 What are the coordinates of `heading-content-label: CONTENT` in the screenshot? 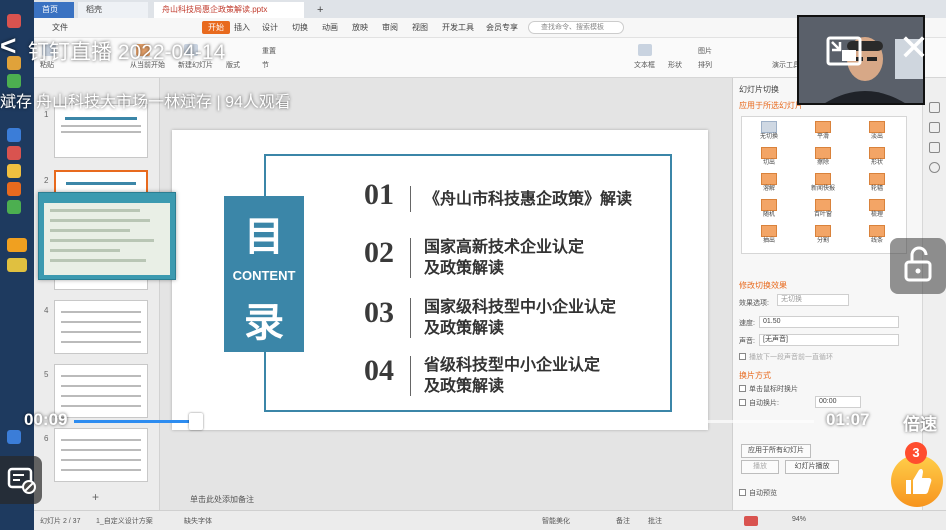 It's located at (264, 275).